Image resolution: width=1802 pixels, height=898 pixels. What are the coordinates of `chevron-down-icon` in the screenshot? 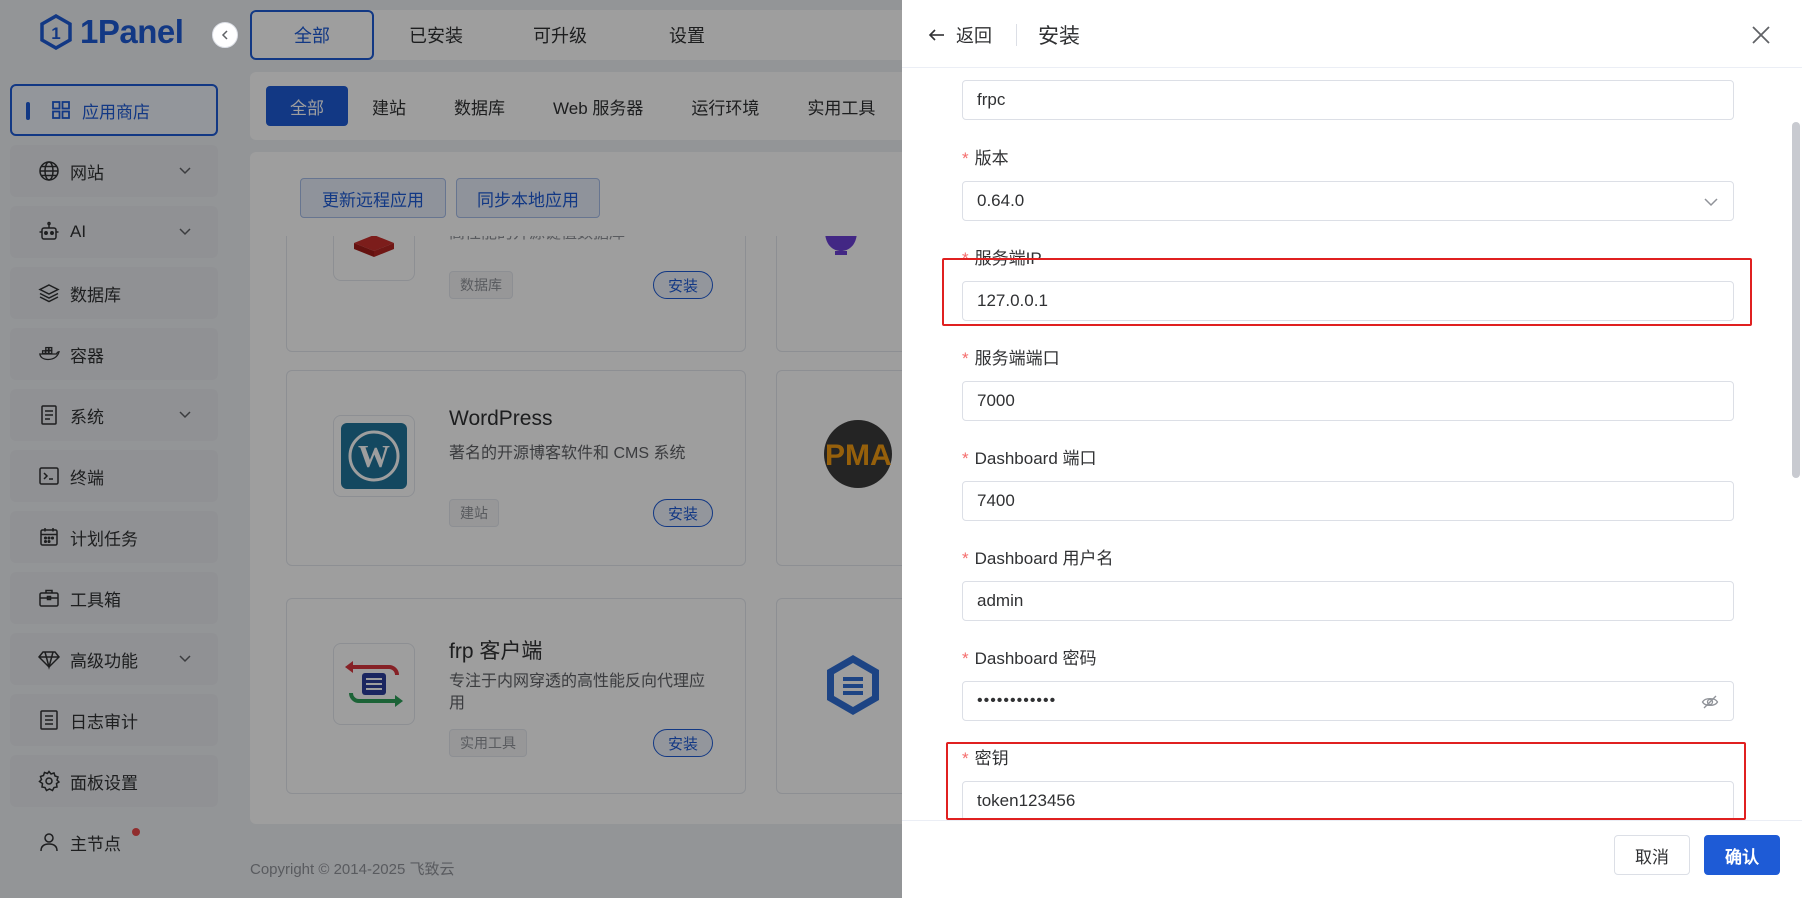 It's located at (1711, 202).